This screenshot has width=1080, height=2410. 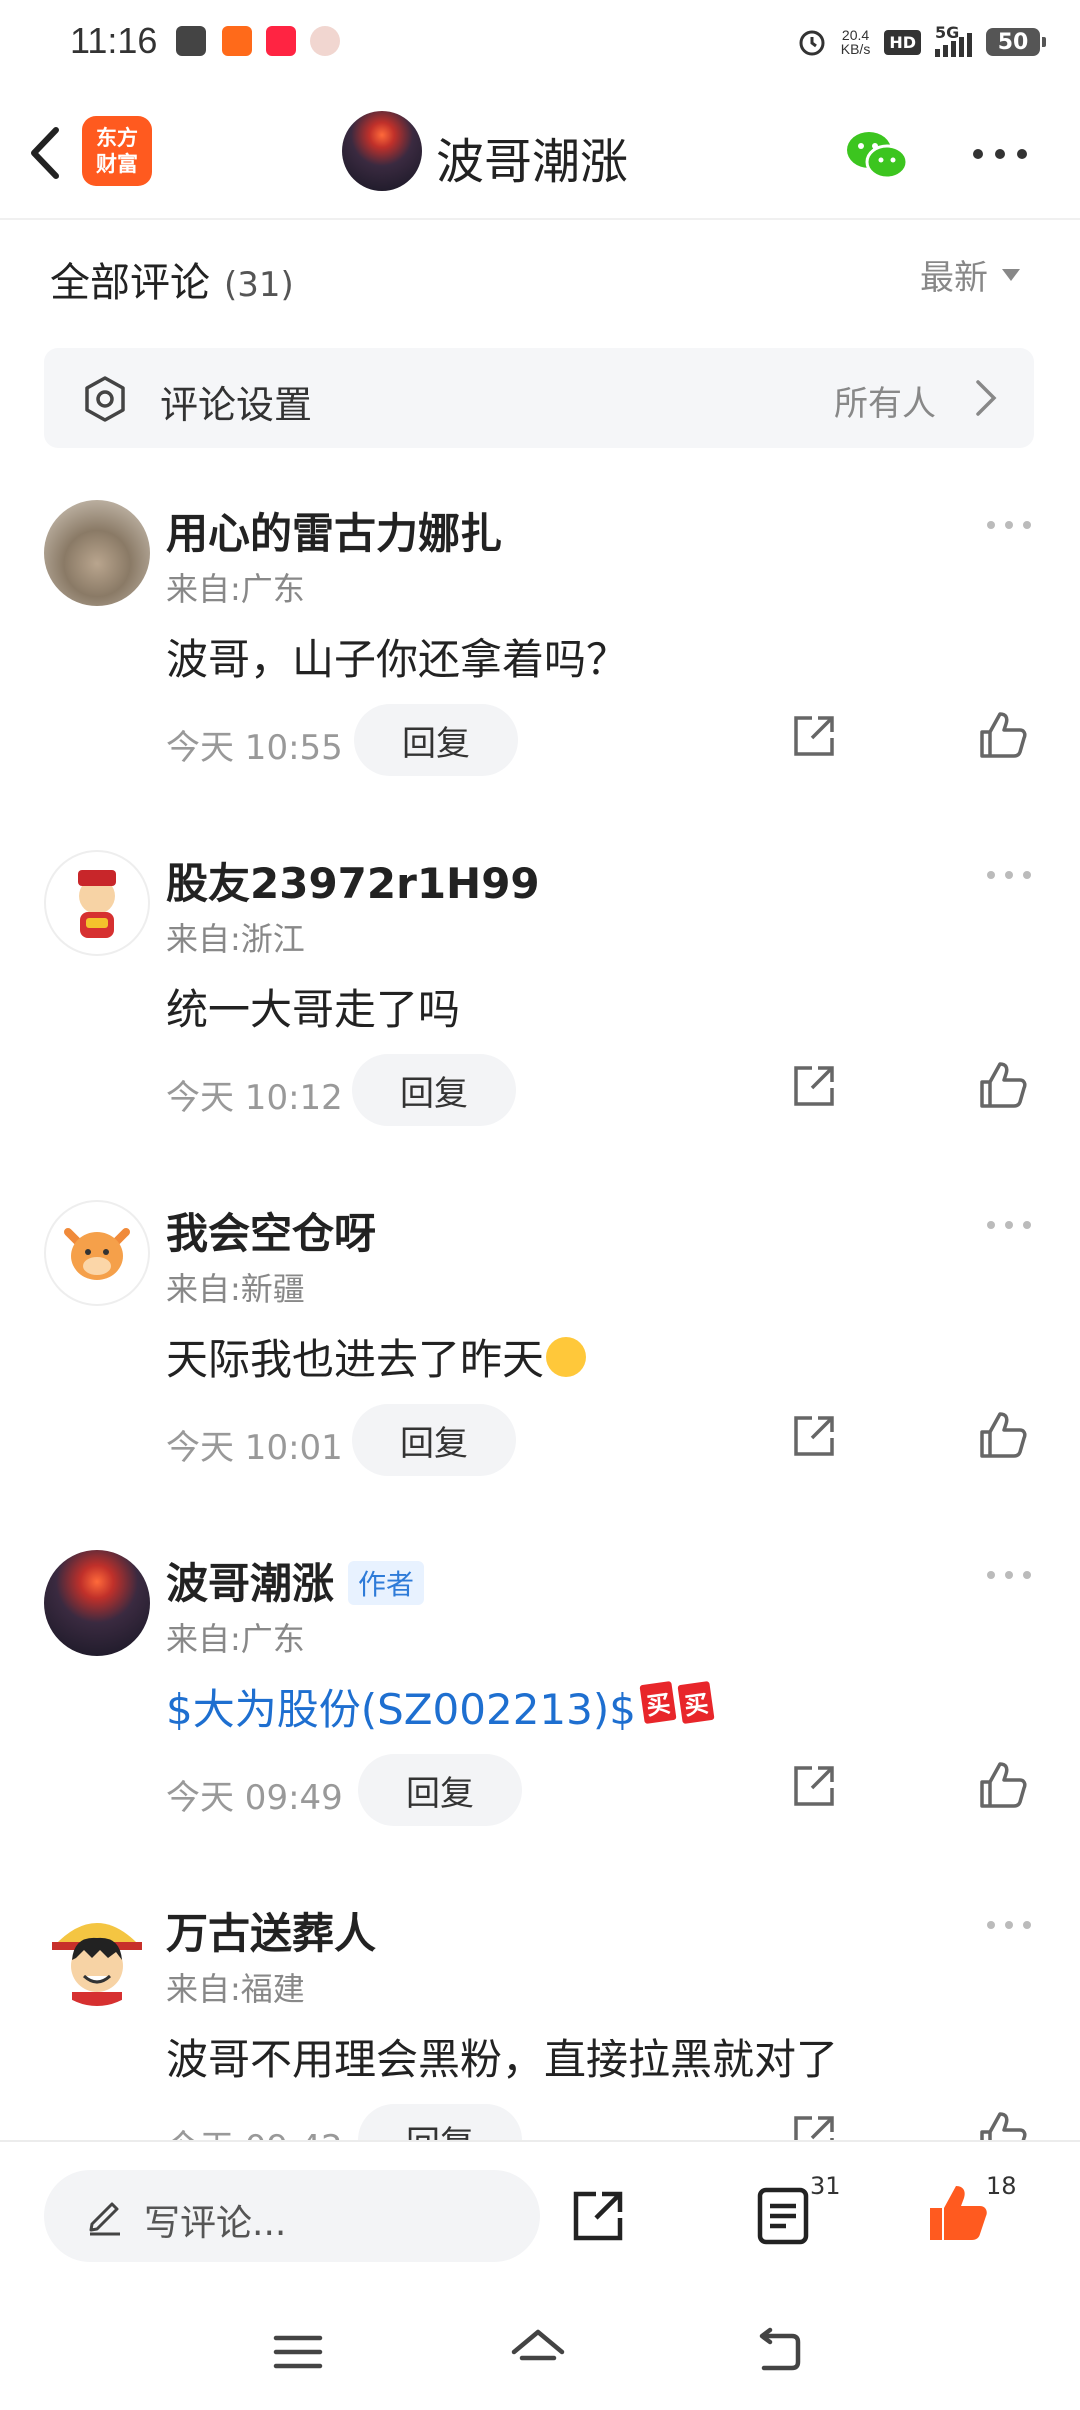 What do you see at coordinates (812, 43) in the screenshot?
I see `alarm-icon` at bounding box center [812, 43].